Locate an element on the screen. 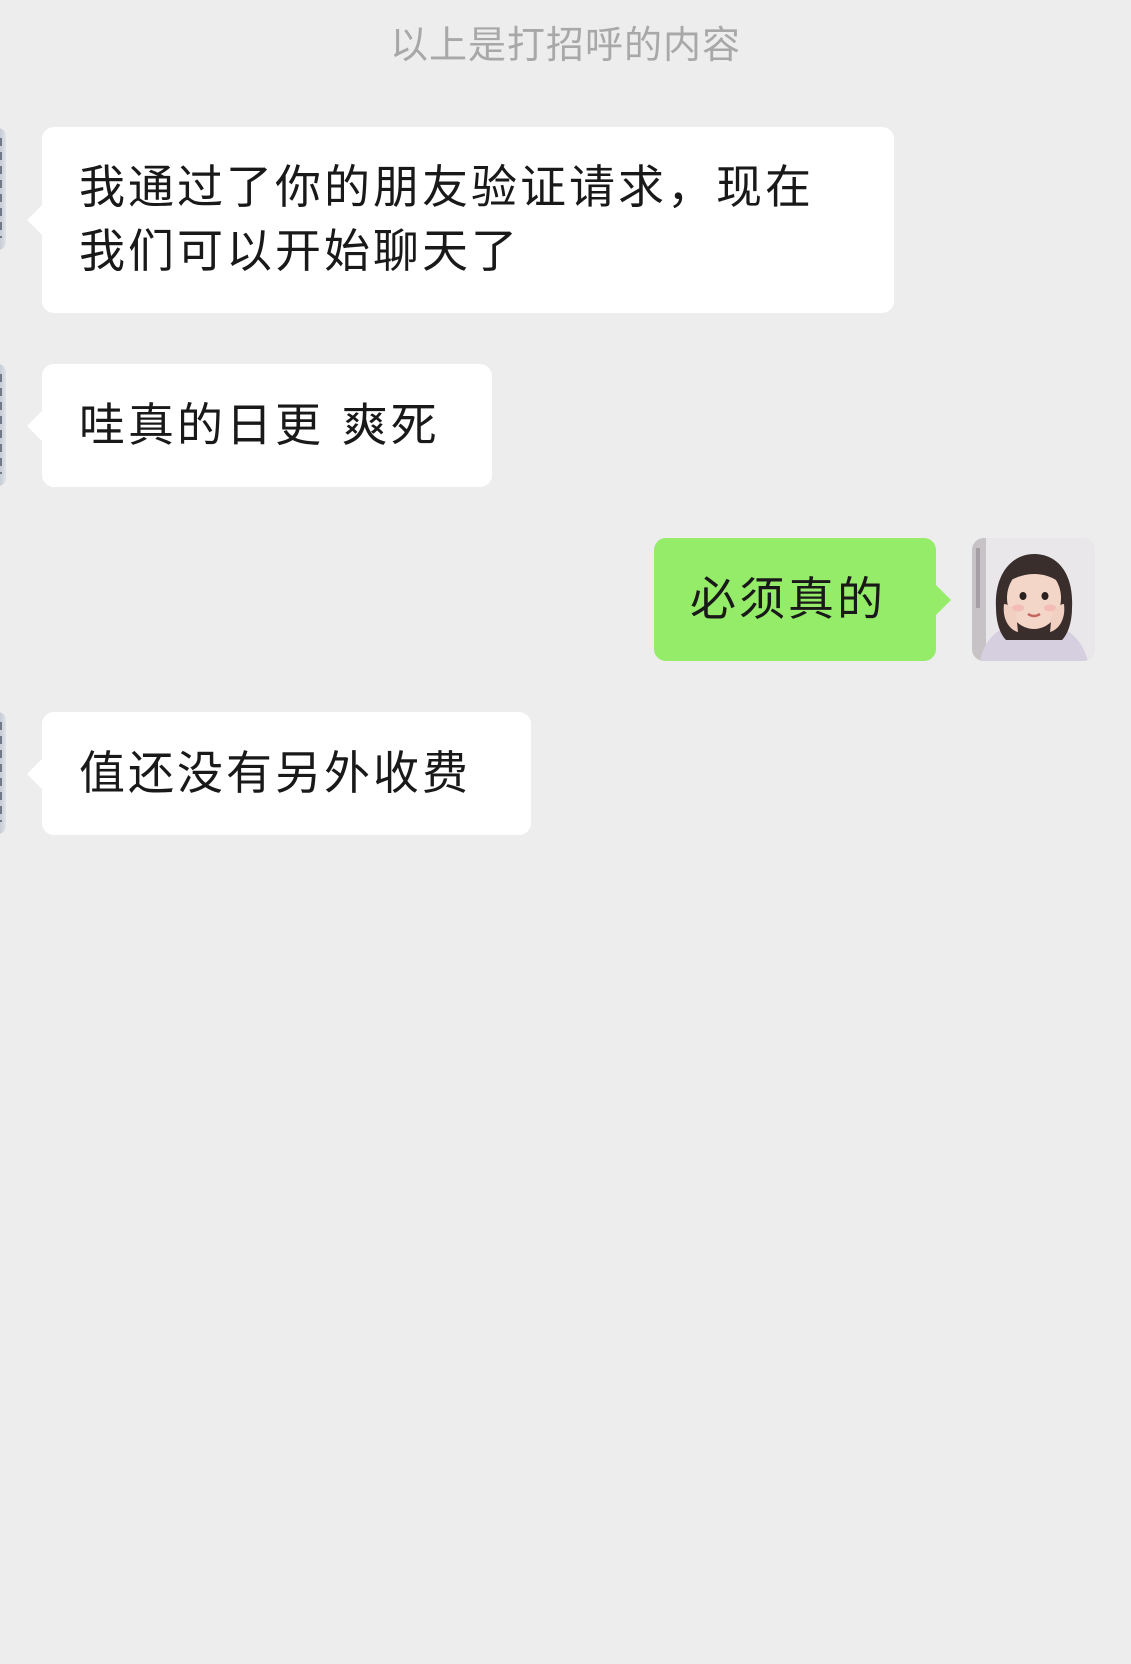  self-avatar-photo-icon is located at coordinates (1033, 599).